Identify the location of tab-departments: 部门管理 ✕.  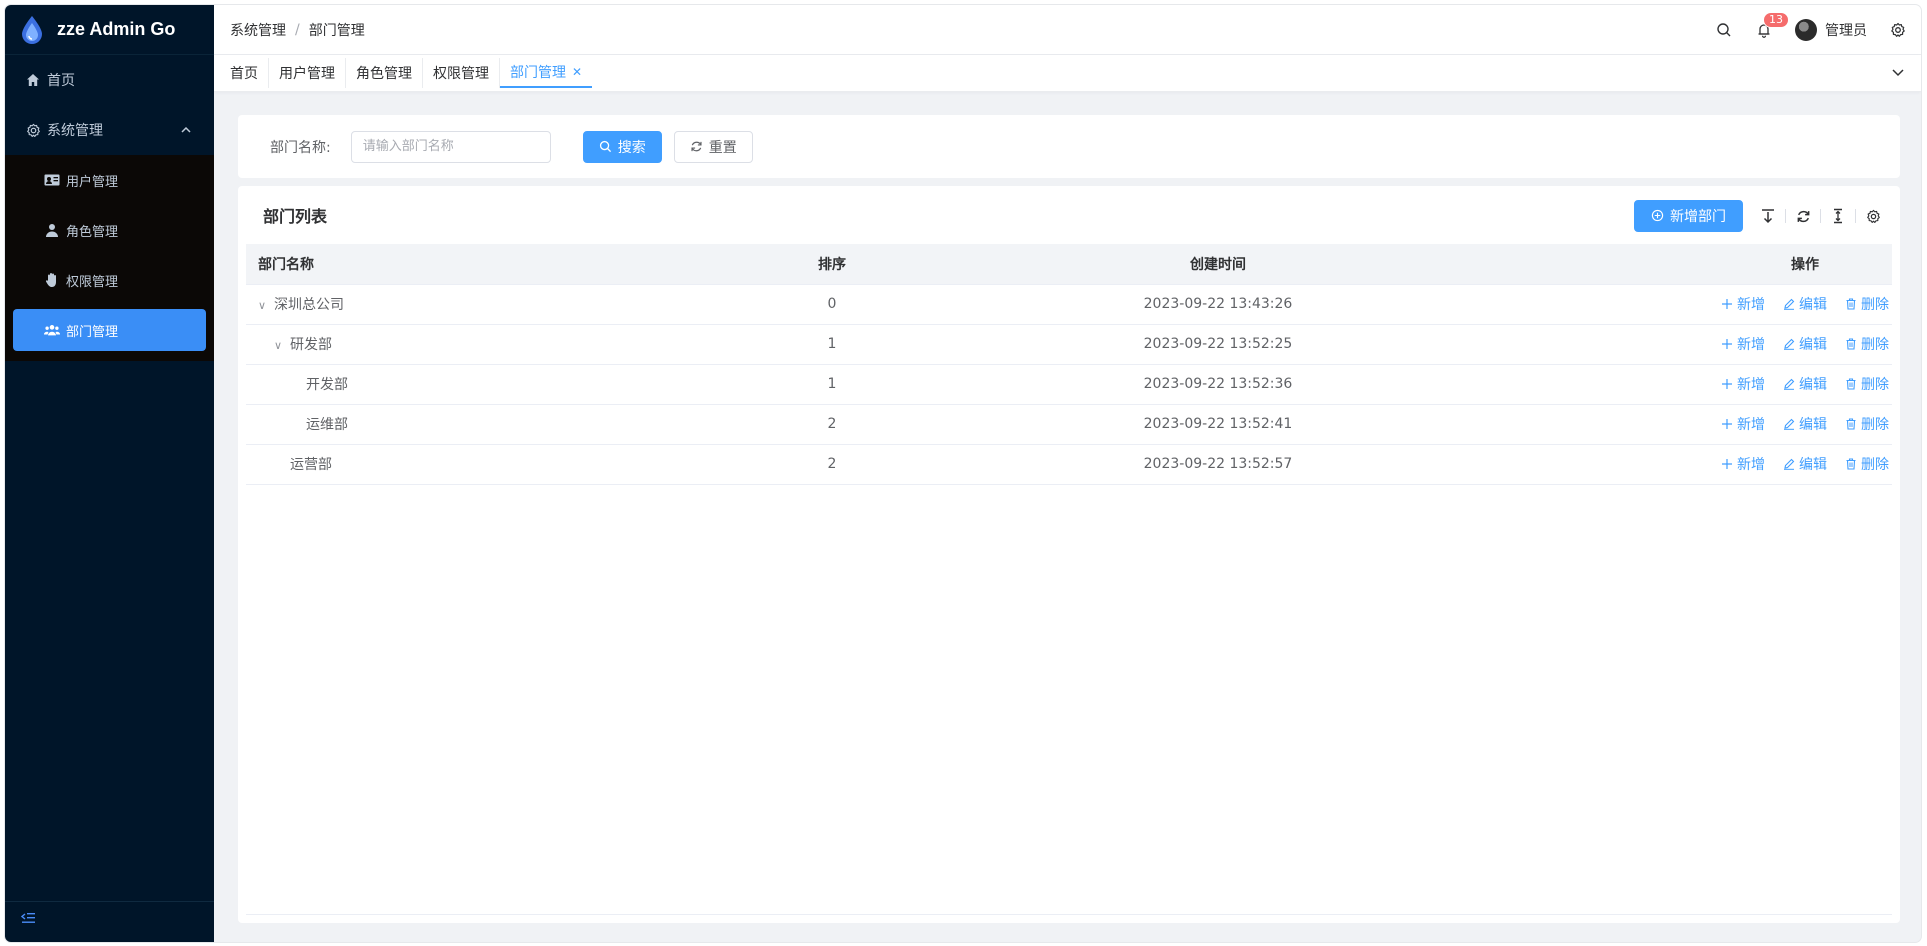
(546, 73).